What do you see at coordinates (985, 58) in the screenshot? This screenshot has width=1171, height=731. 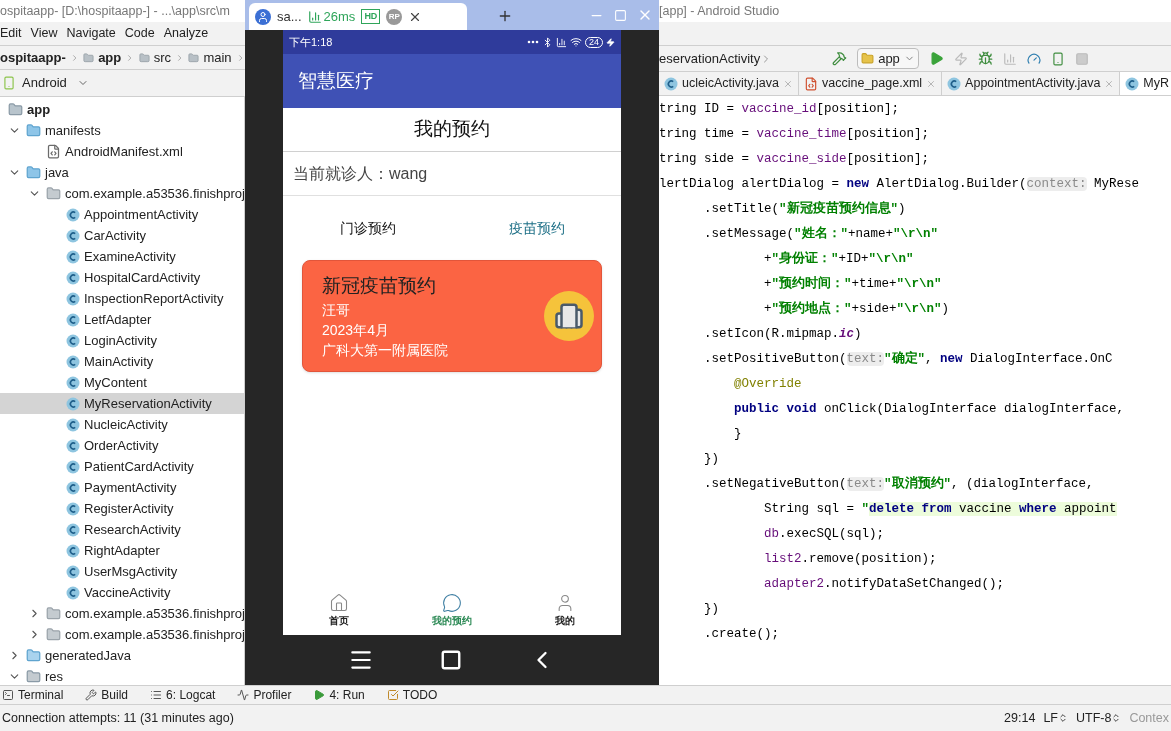 I see `debug-icon` at bounding box center [985, 58].